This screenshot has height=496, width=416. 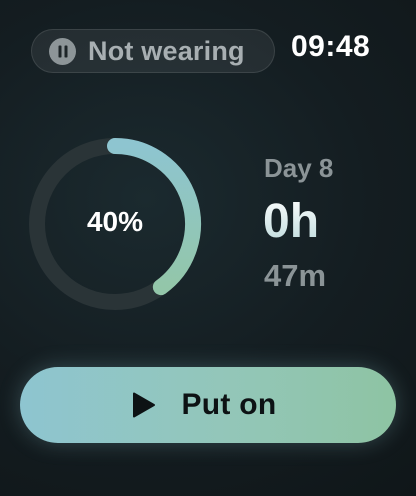 I want to click on hours-value: 0h, so click(x=291, y=221).